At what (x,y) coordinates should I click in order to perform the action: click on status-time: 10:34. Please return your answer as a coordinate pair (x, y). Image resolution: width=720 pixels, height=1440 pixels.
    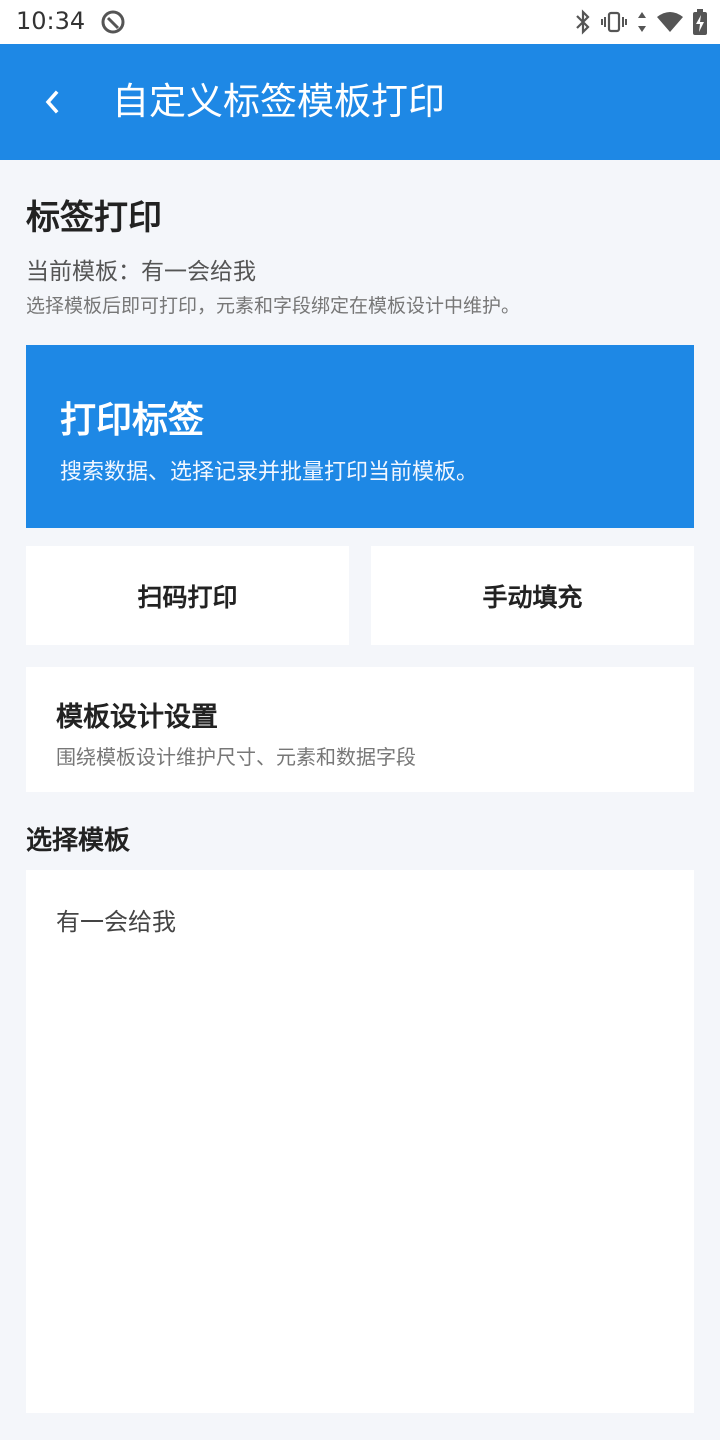
    Looking at the image, I should click on (51, 21).